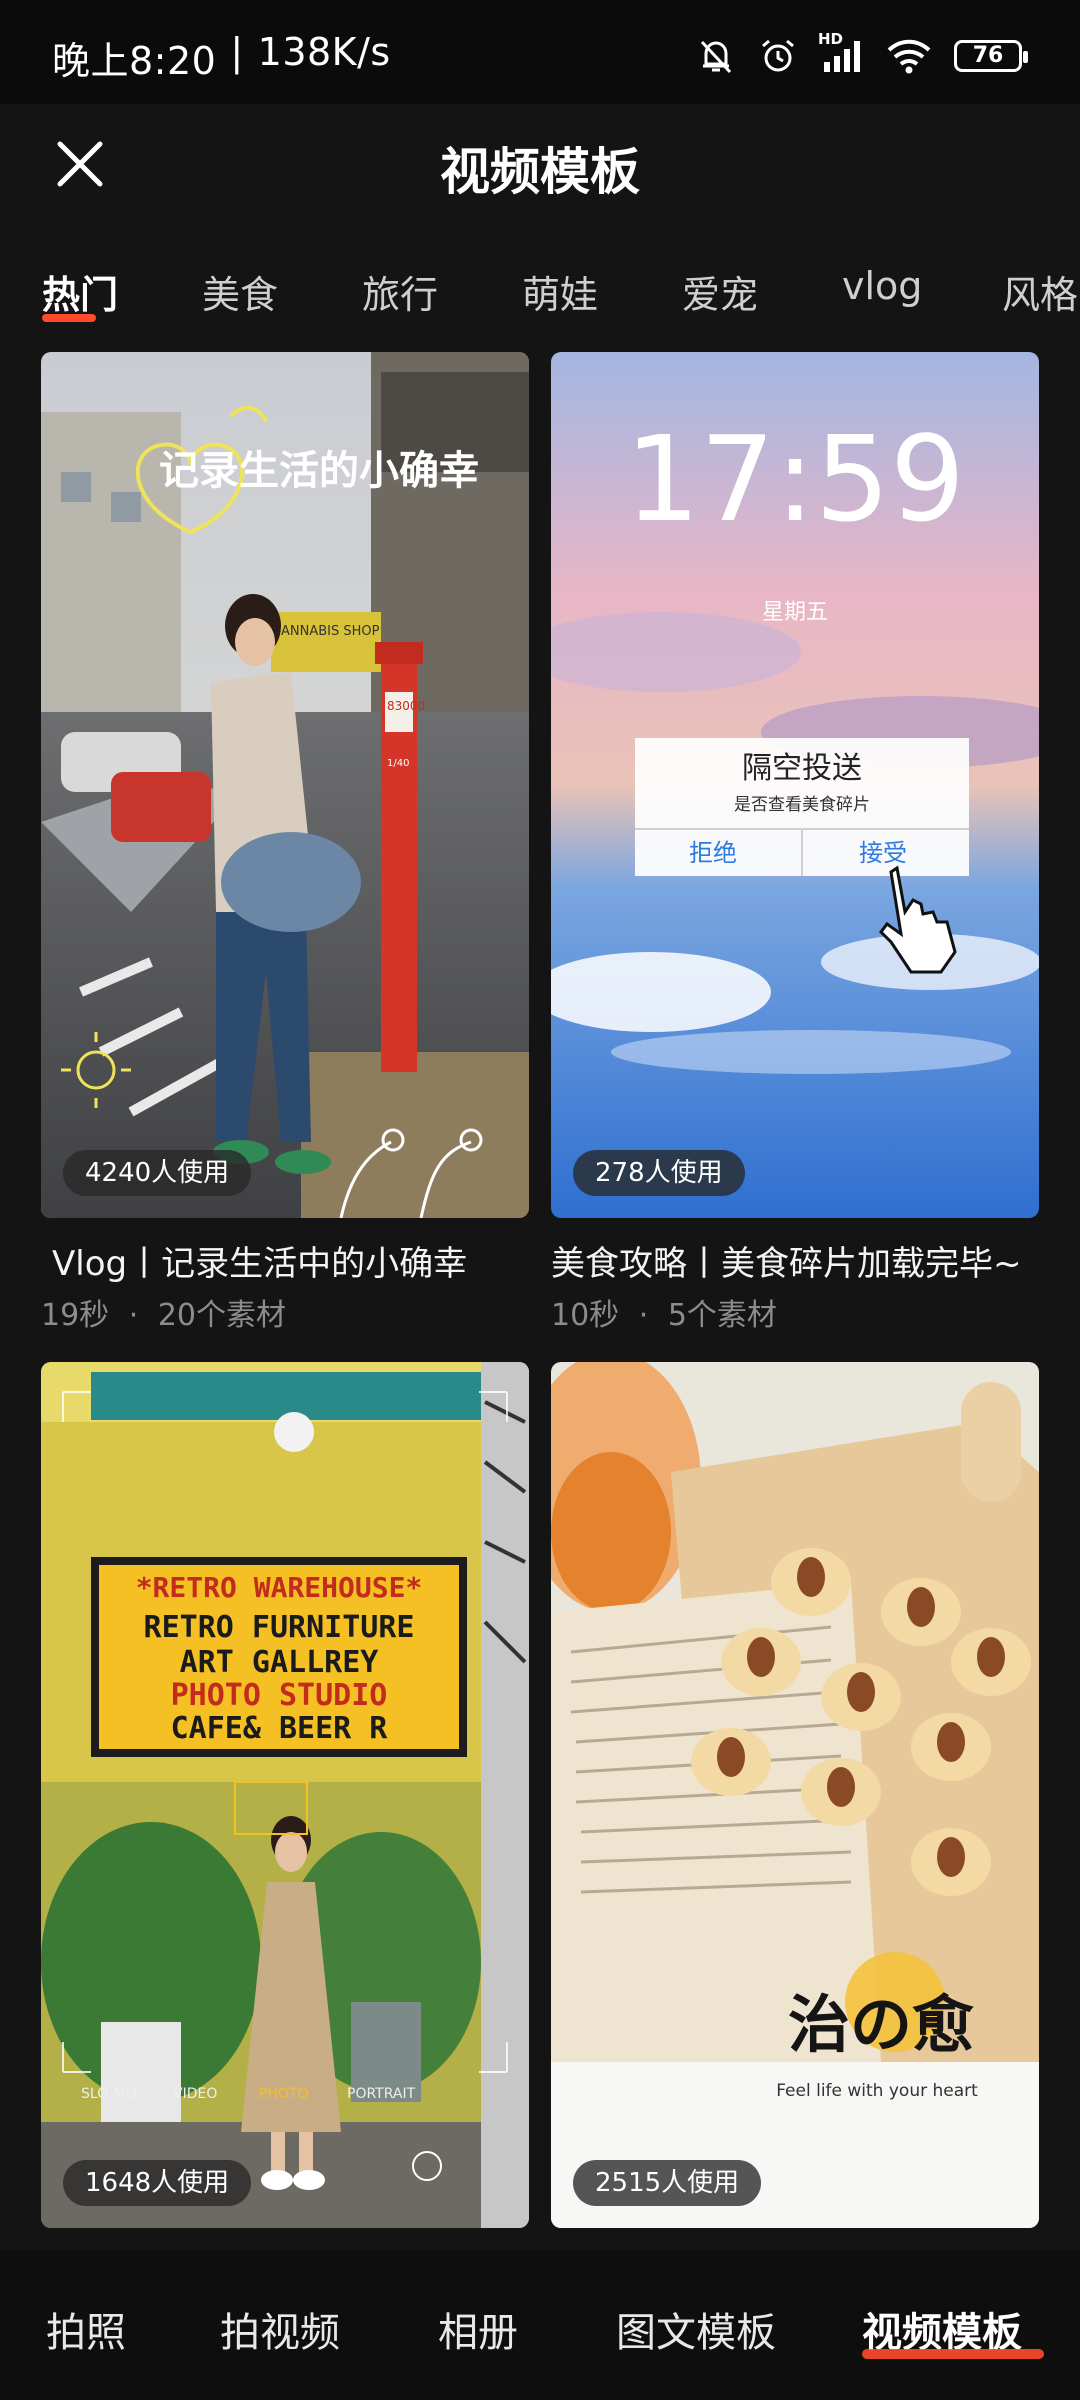  I want to click on camera-mode-video: VIDEO, so click(195, 2094).